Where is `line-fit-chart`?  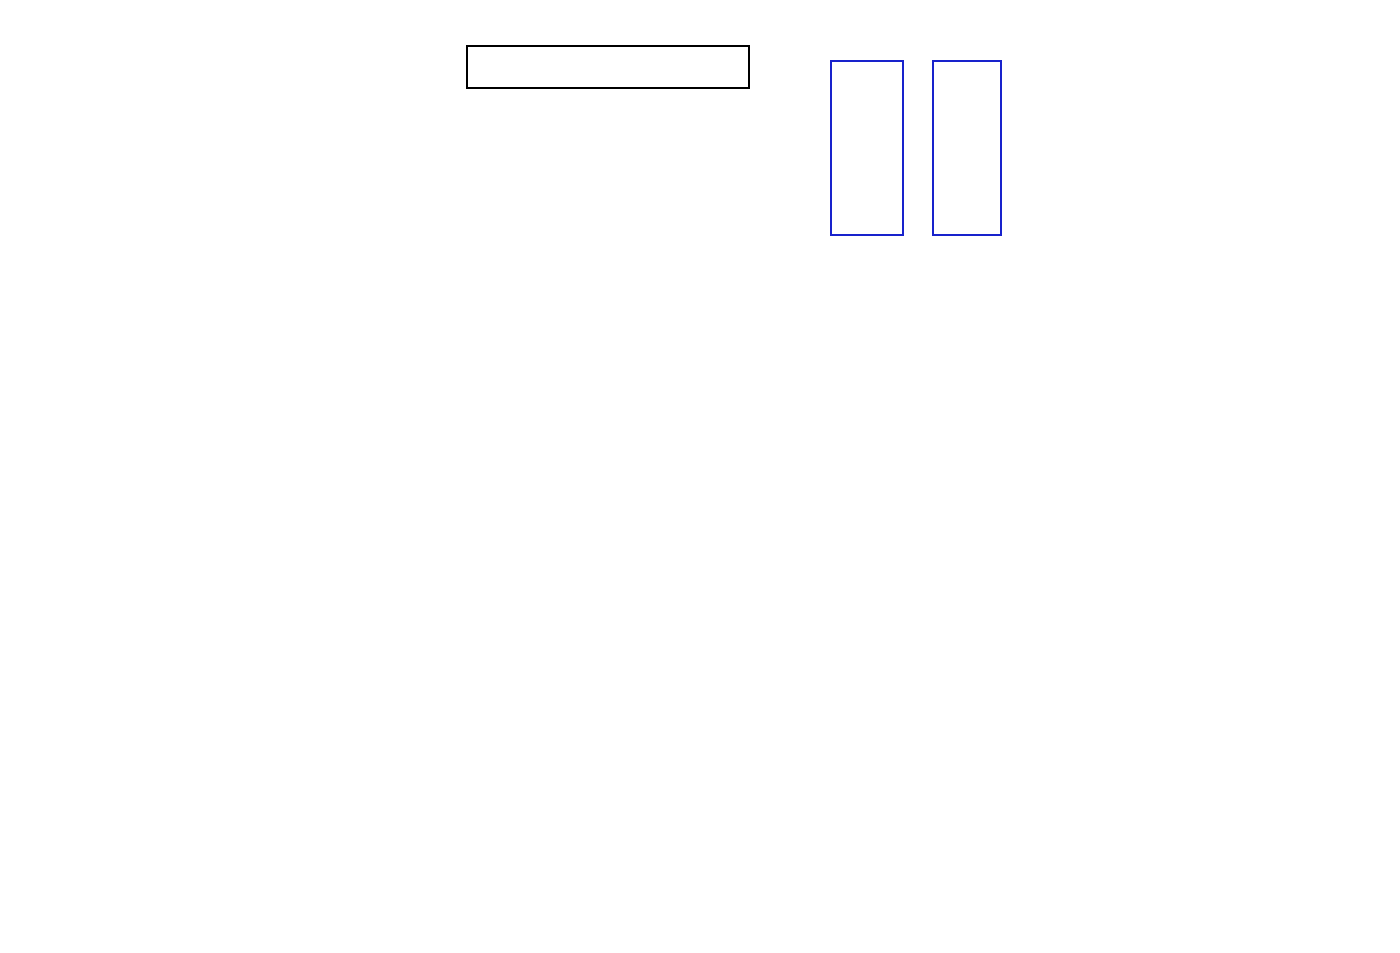
line-fit-chart is located at coordinates (1173, 136).